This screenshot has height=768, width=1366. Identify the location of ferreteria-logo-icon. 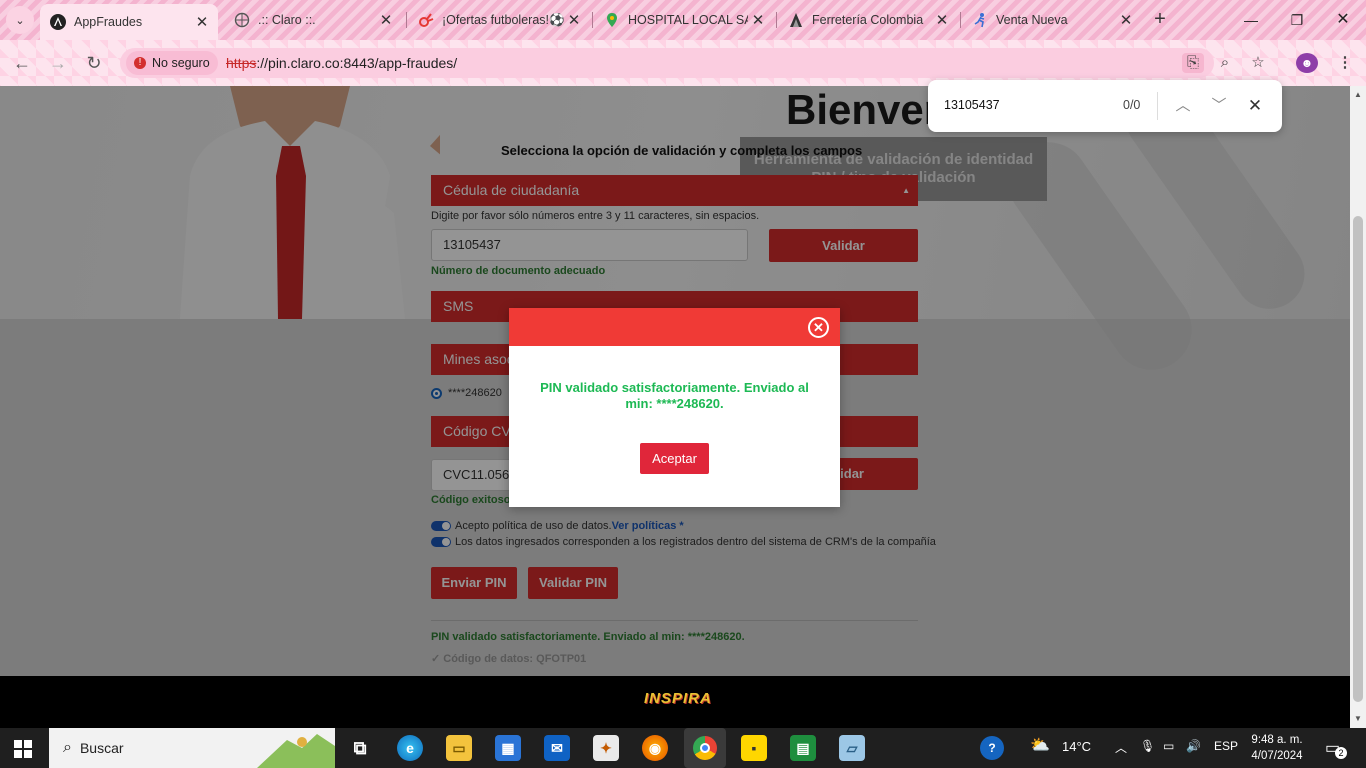
(796, 20).